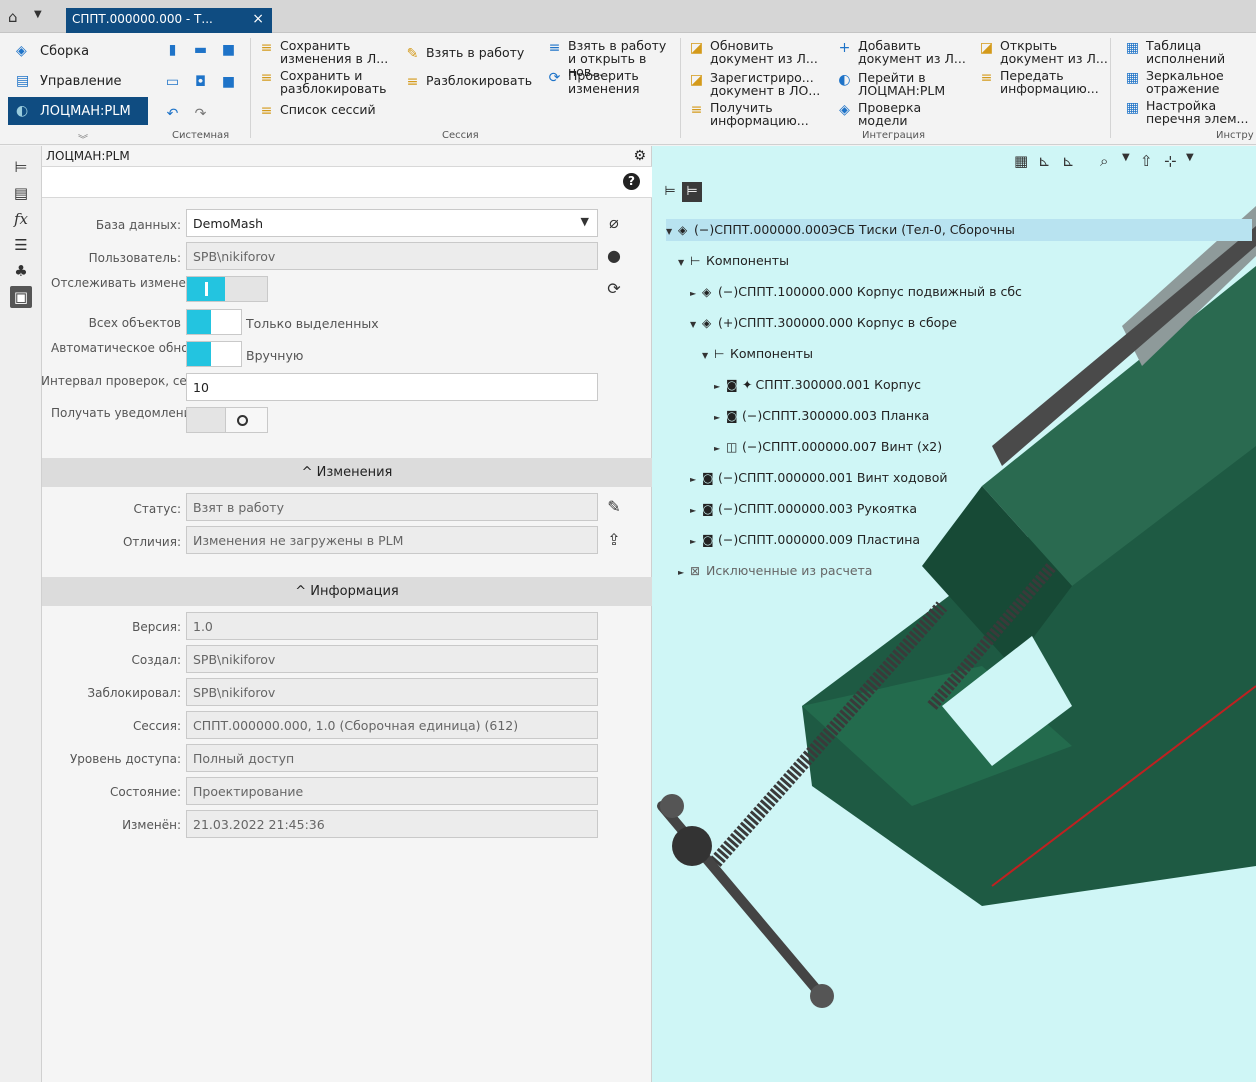  I want to click on assembly-icon: ◈, so click(683, 230).